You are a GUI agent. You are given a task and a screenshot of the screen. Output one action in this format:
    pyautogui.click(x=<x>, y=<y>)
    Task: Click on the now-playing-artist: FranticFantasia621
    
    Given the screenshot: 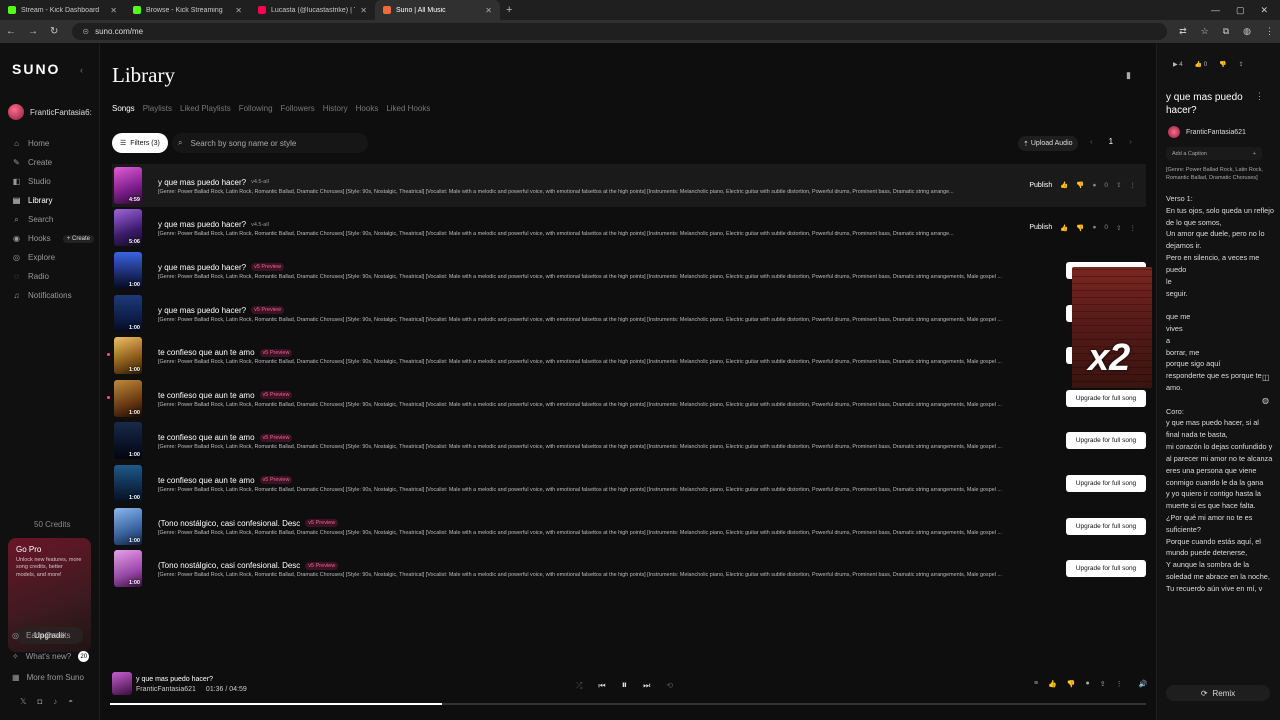 What is the action you would take?
    pyautogui.click(x=166, y=689)
    